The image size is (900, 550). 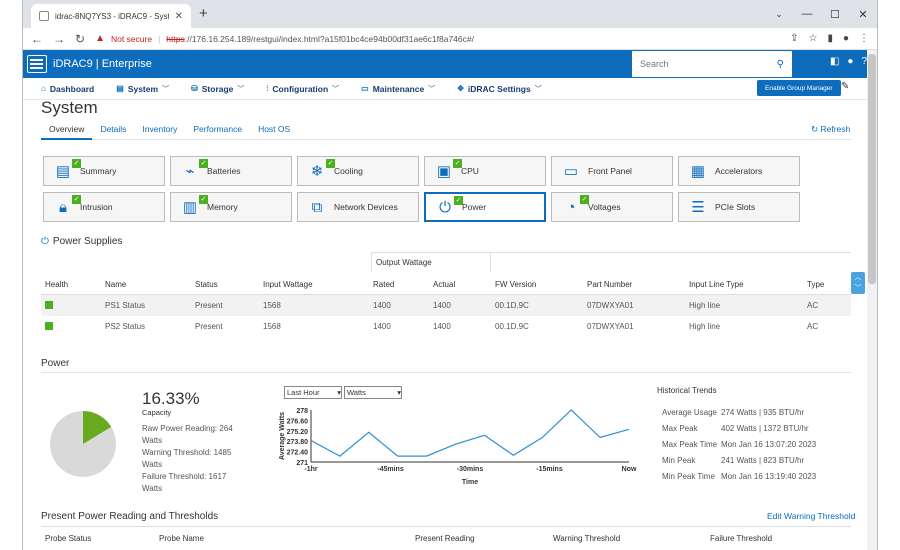 What do you see at coordinates (799, 88) in the screenshot?
I see `enable-group-manager-button: Enable Group Manager` at bounding box center [799, 88].